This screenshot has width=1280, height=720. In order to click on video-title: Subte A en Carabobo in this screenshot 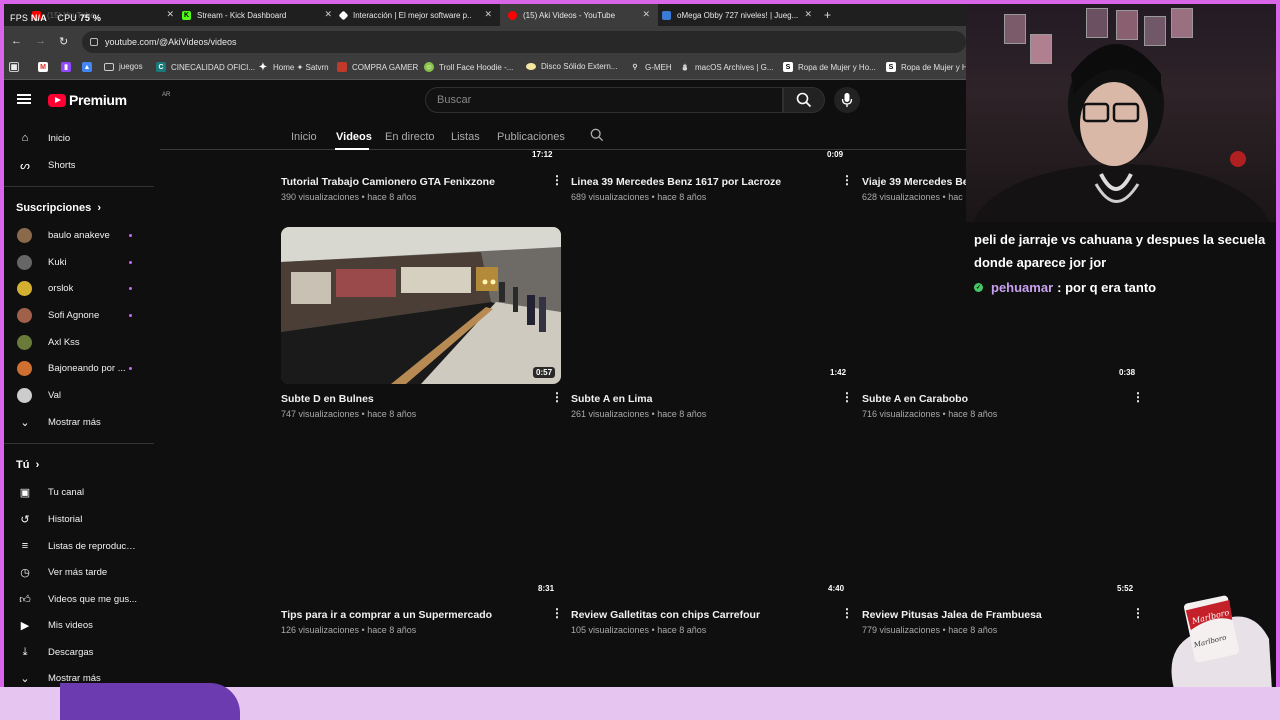, I will do `click(915, 399)`.